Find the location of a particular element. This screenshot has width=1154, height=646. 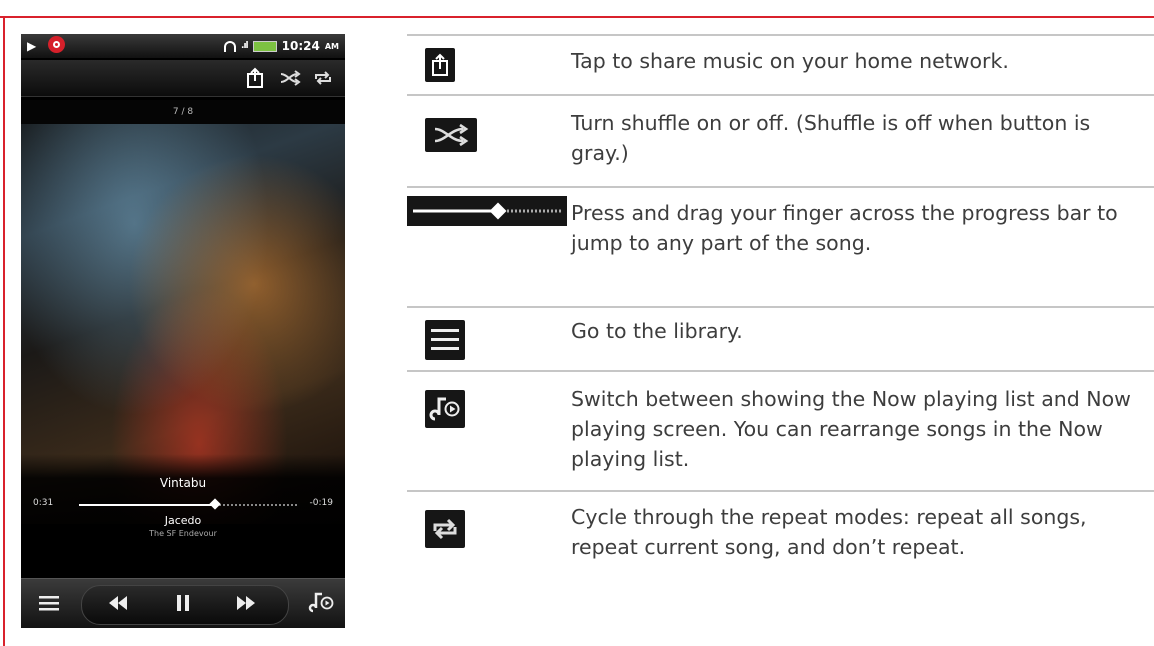

album-name: The SF Endevour is located at coordinates (183, 533).